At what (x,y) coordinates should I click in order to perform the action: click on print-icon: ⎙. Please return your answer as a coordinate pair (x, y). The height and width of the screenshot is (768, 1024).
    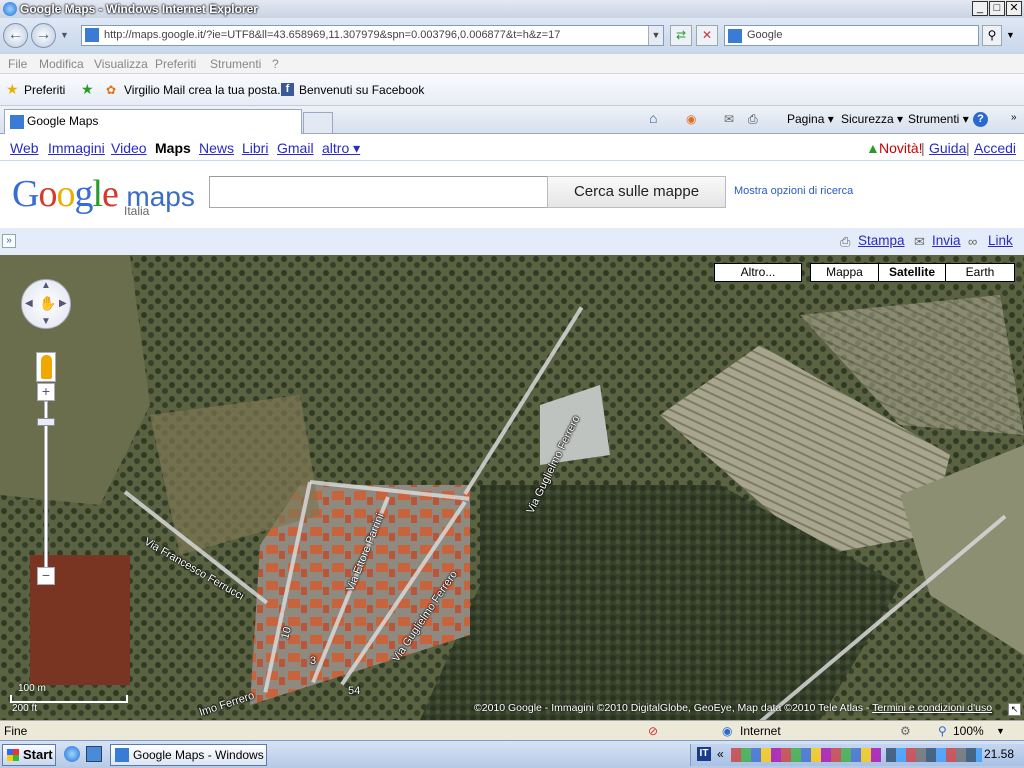
    Looking at the image, I should click on (753, 119).